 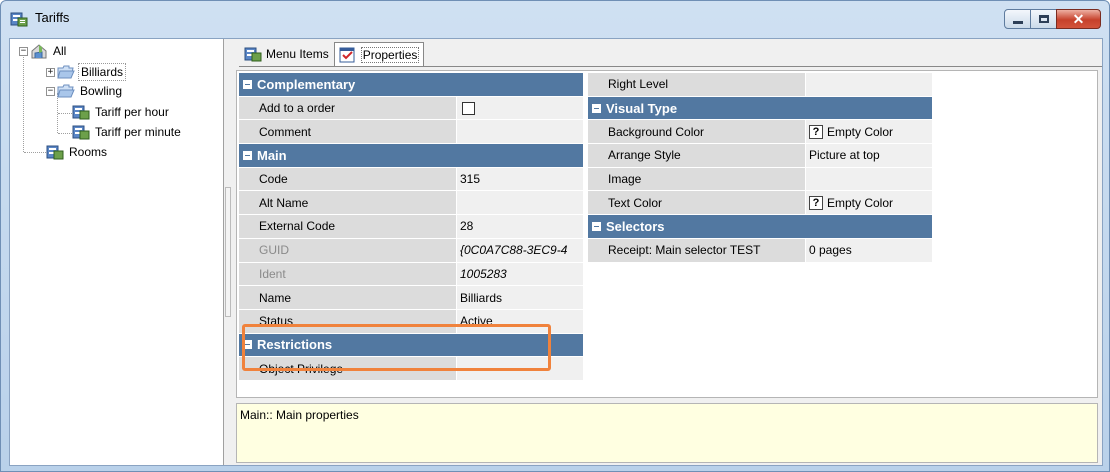 I want to click on close-icon: ✕, so click(x=1078, y=19).